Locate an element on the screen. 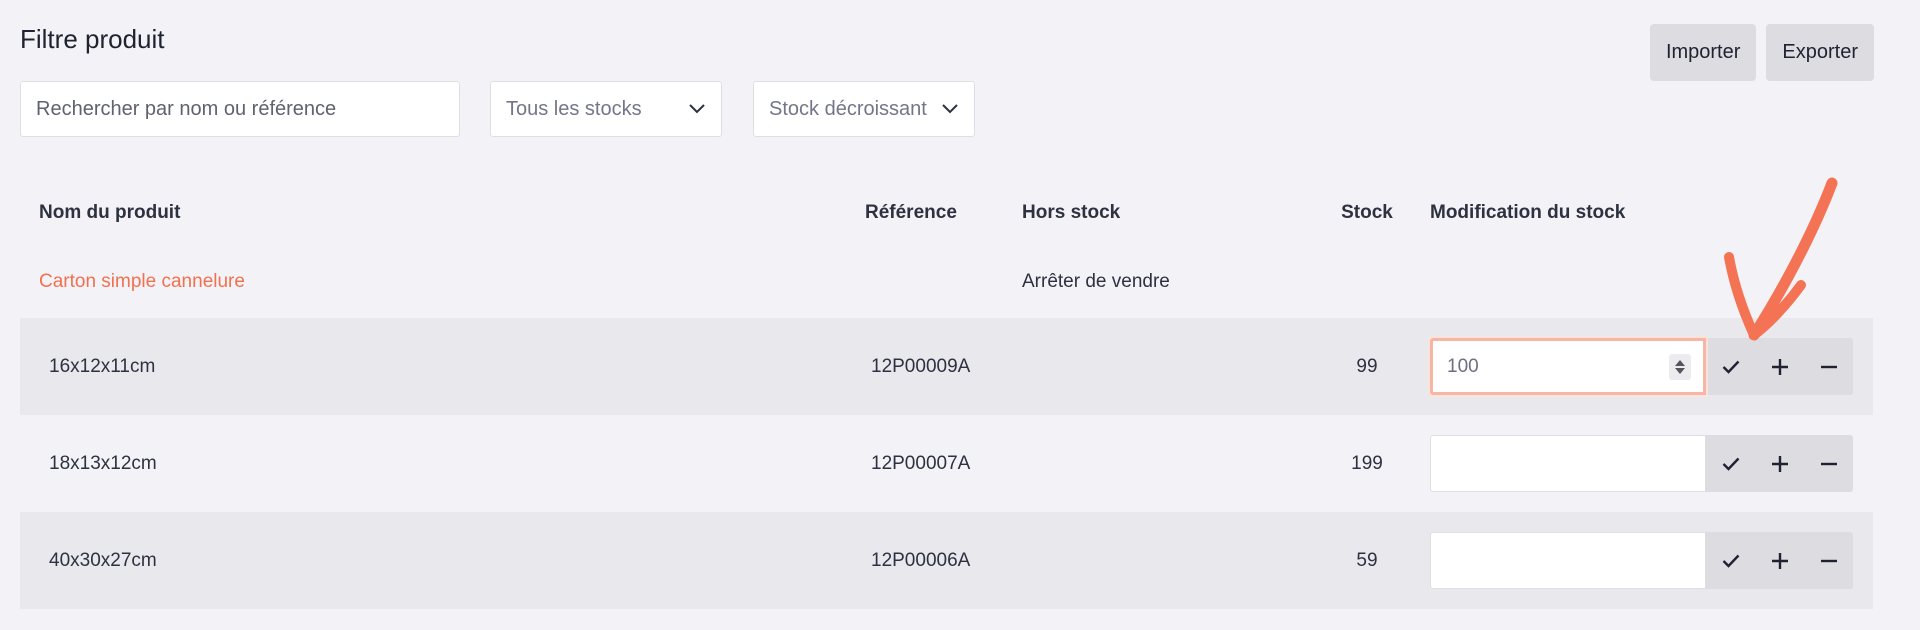 The height and width of the screenshot is (630, 1920). header-reference: Référence is located at coordinates (911, 212).